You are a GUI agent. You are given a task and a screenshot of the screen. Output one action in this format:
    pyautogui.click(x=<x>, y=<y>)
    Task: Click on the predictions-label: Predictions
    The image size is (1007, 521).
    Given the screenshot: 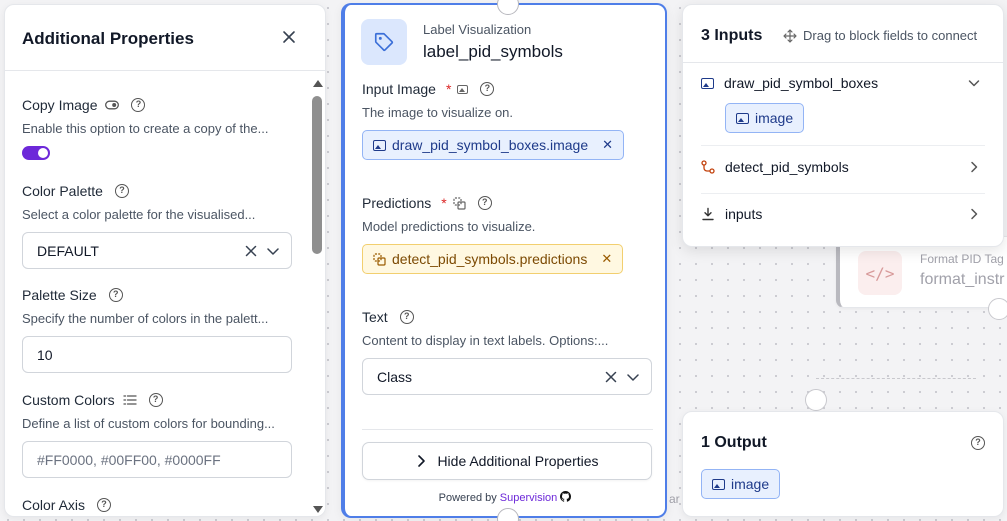 What is the action you would take?
    pyautogui.click(x=397, y=203)
    